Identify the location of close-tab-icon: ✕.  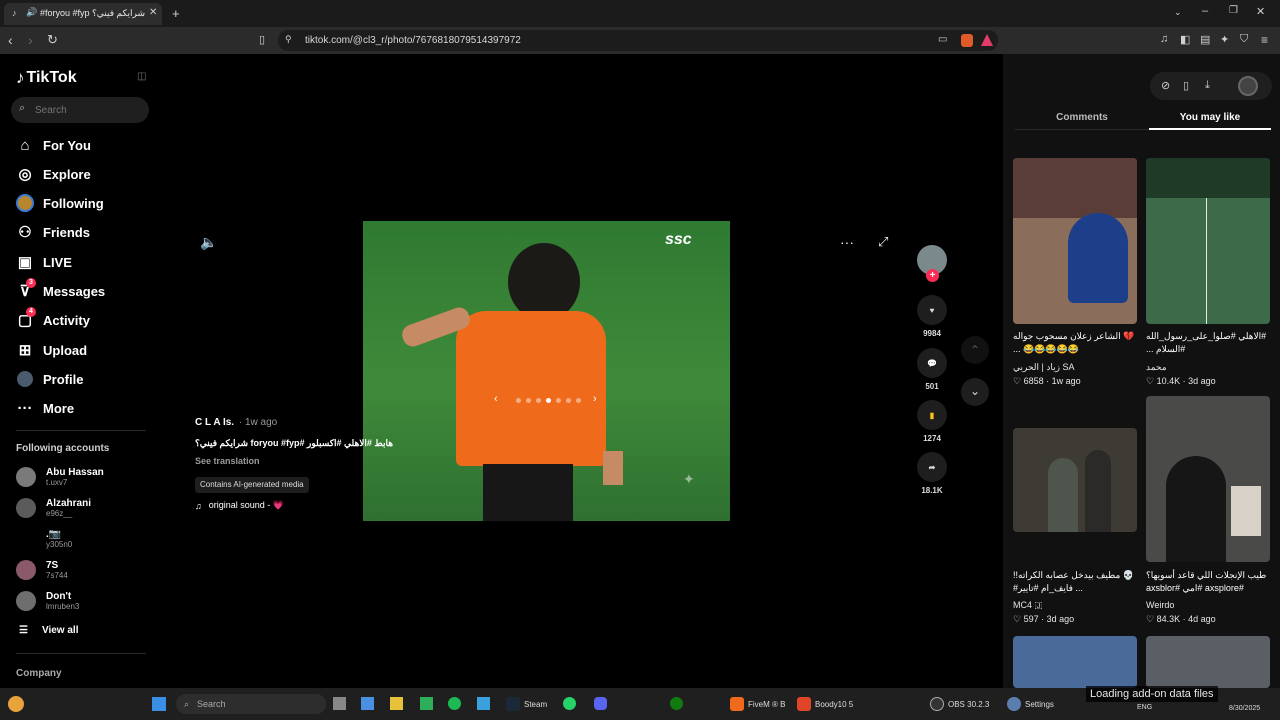
(153, 12).